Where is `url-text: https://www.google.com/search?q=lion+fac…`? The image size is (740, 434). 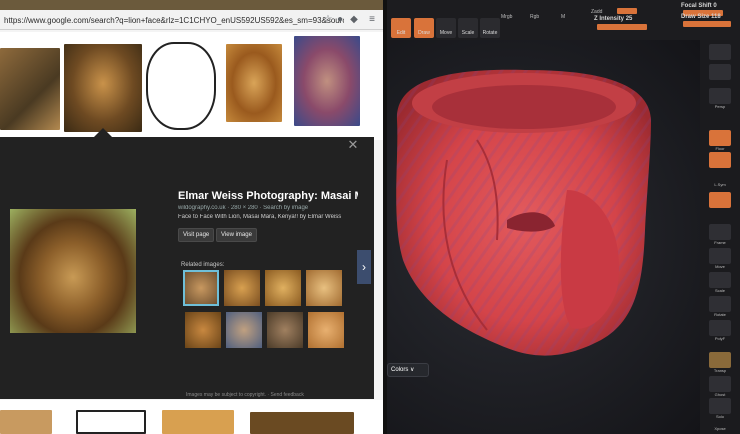
url-text: https://www.google.com/search?q=lion+fac… is located at coordinates (174, 20).